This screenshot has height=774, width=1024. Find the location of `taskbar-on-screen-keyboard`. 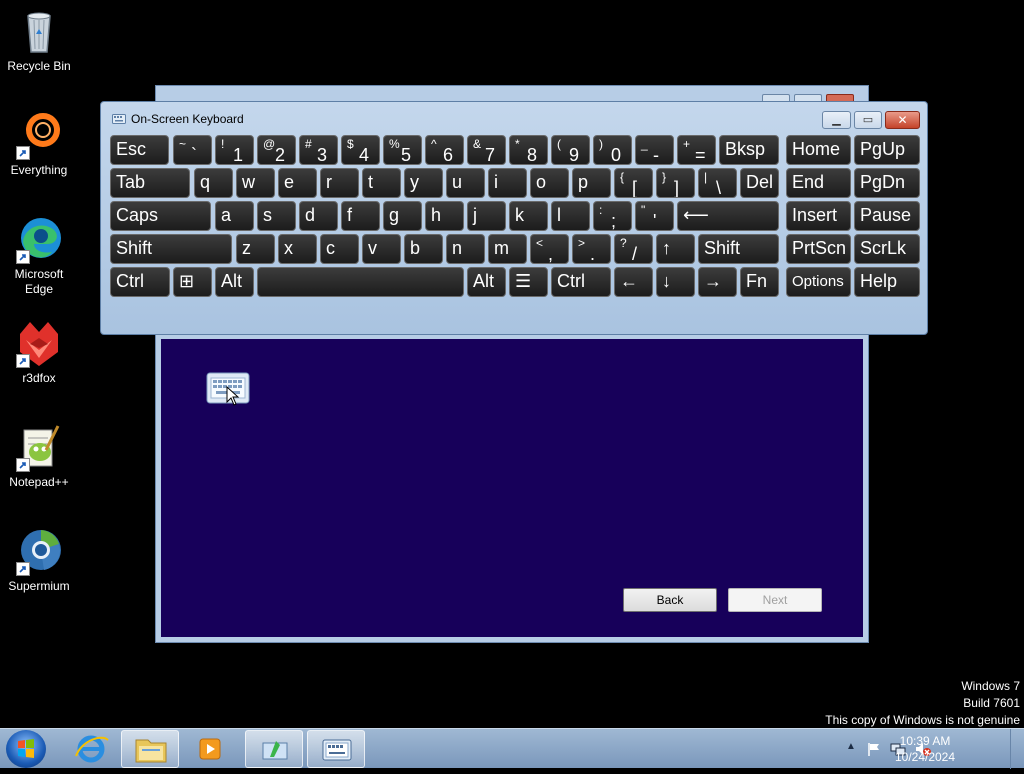

taskbar-on-screen-keyboard is located at coordinates (336, 749).